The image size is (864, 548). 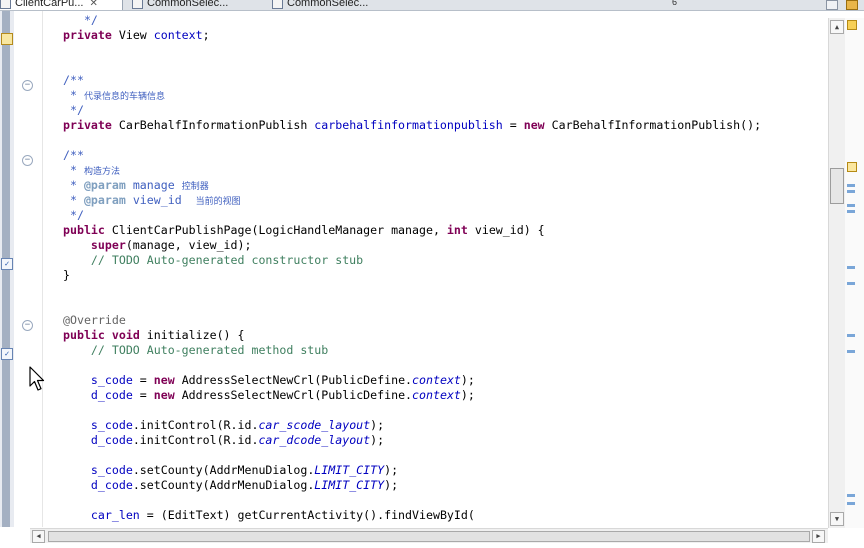 I want to click on scroll-up-arrow-icon: ▲, so click(x=837, y=27).